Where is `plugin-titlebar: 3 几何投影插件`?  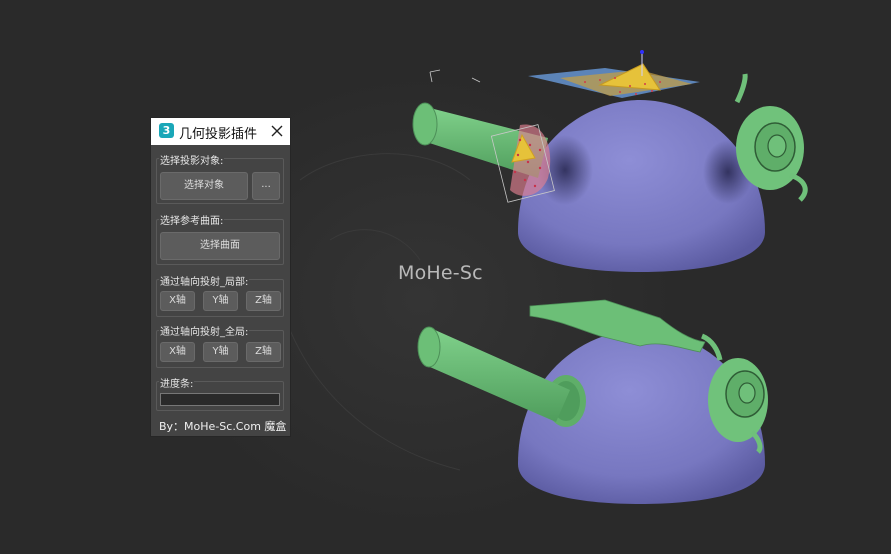
plugin-titlebar: 3 几何投影插件 is located at coordinates (220, 131).